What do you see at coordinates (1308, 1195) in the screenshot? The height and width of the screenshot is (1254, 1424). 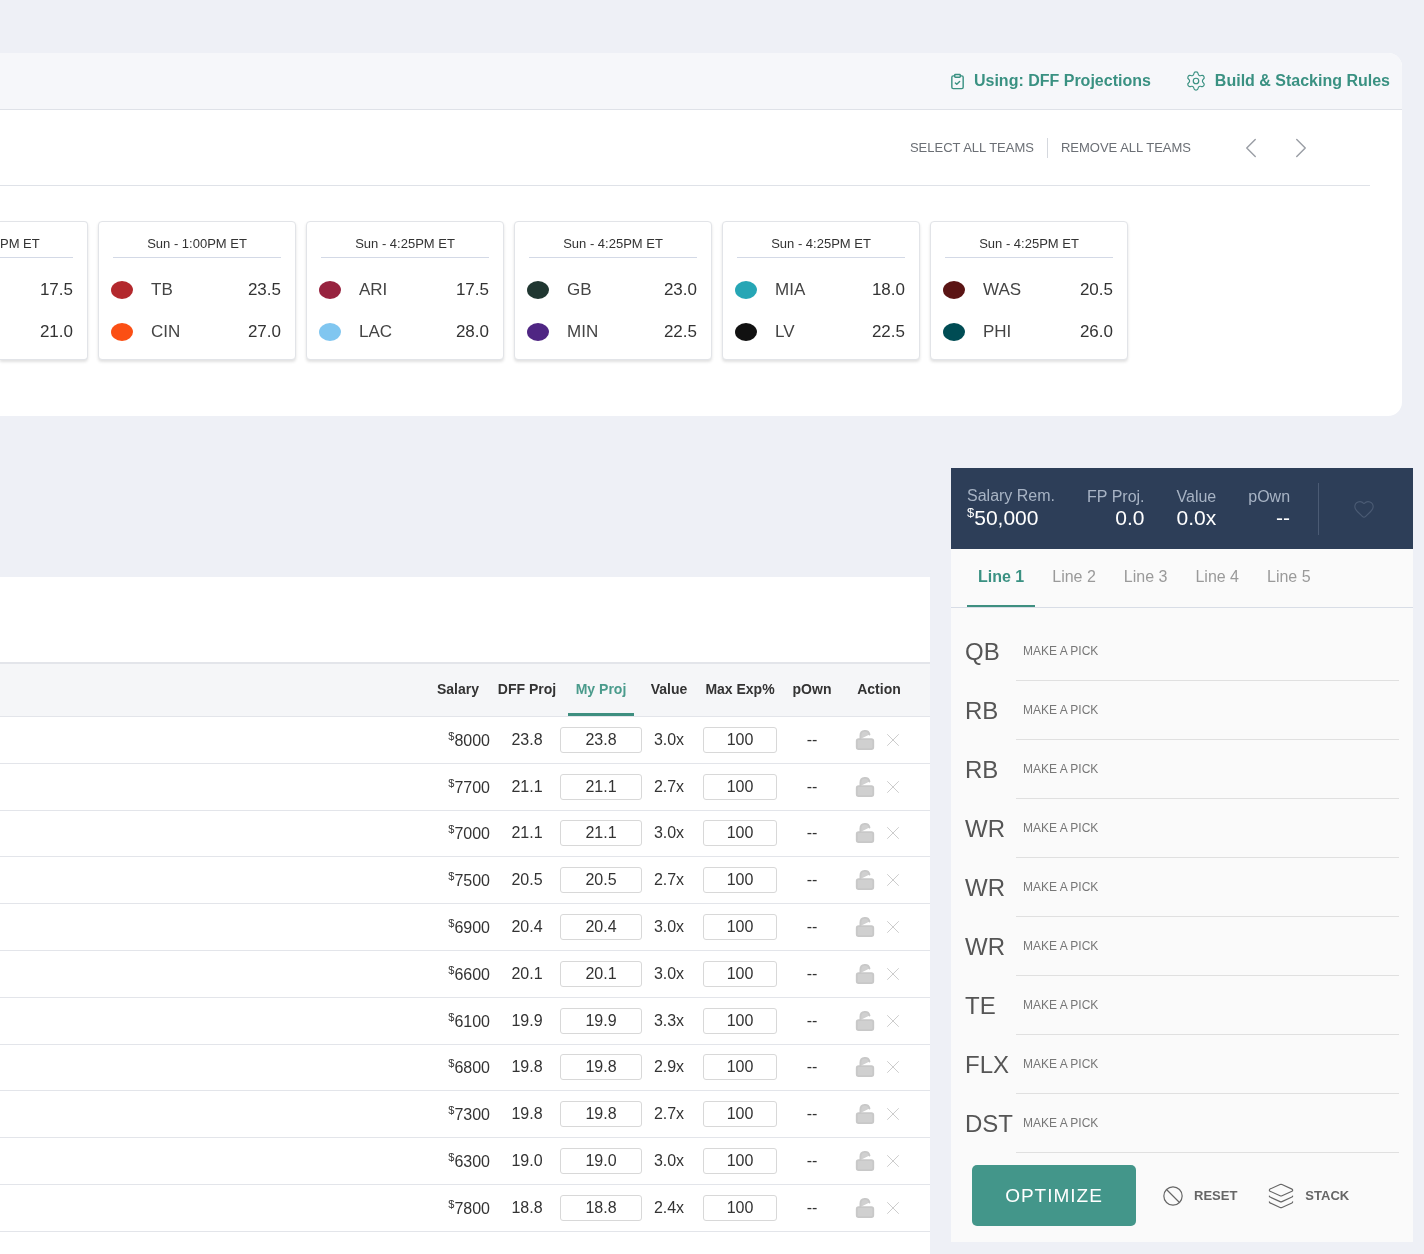 I see `stack-button: STACK` at bounding box center [1308, 1195].